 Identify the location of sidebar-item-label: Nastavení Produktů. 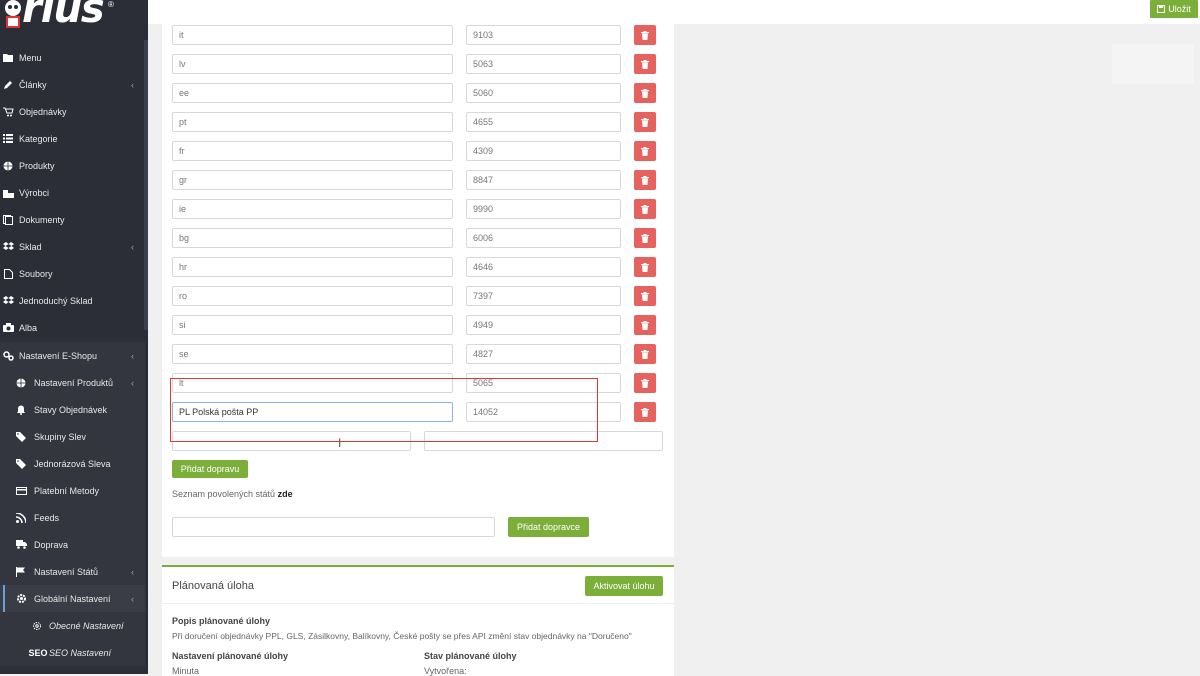
(74, 382).